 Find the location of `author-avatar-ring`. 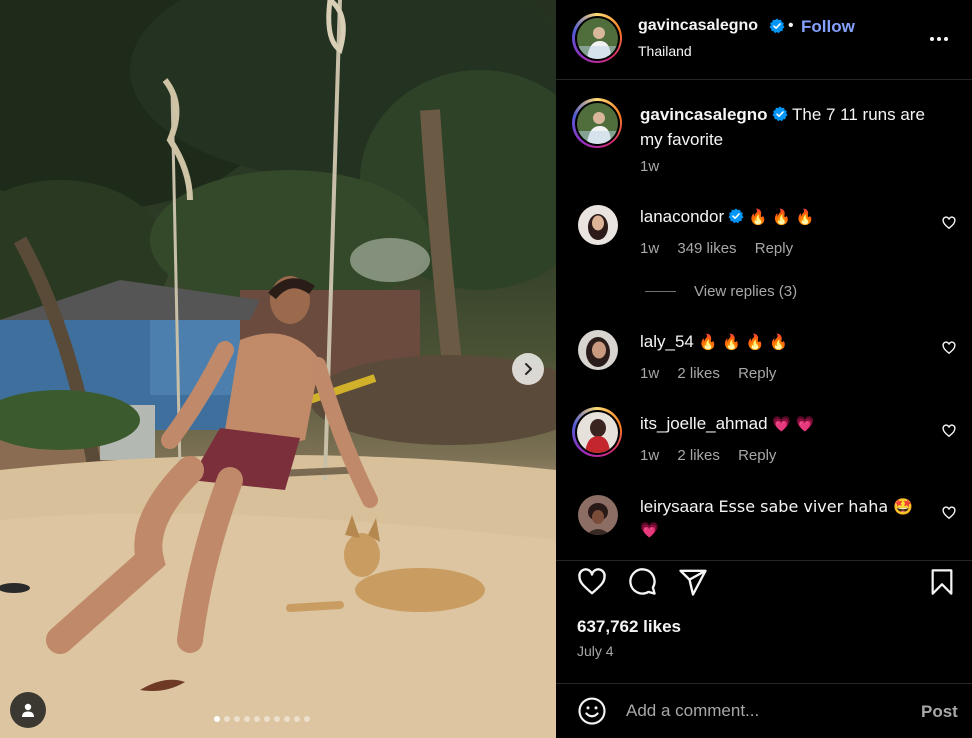

author-avatar-ring is located at coordinates (597, 38).